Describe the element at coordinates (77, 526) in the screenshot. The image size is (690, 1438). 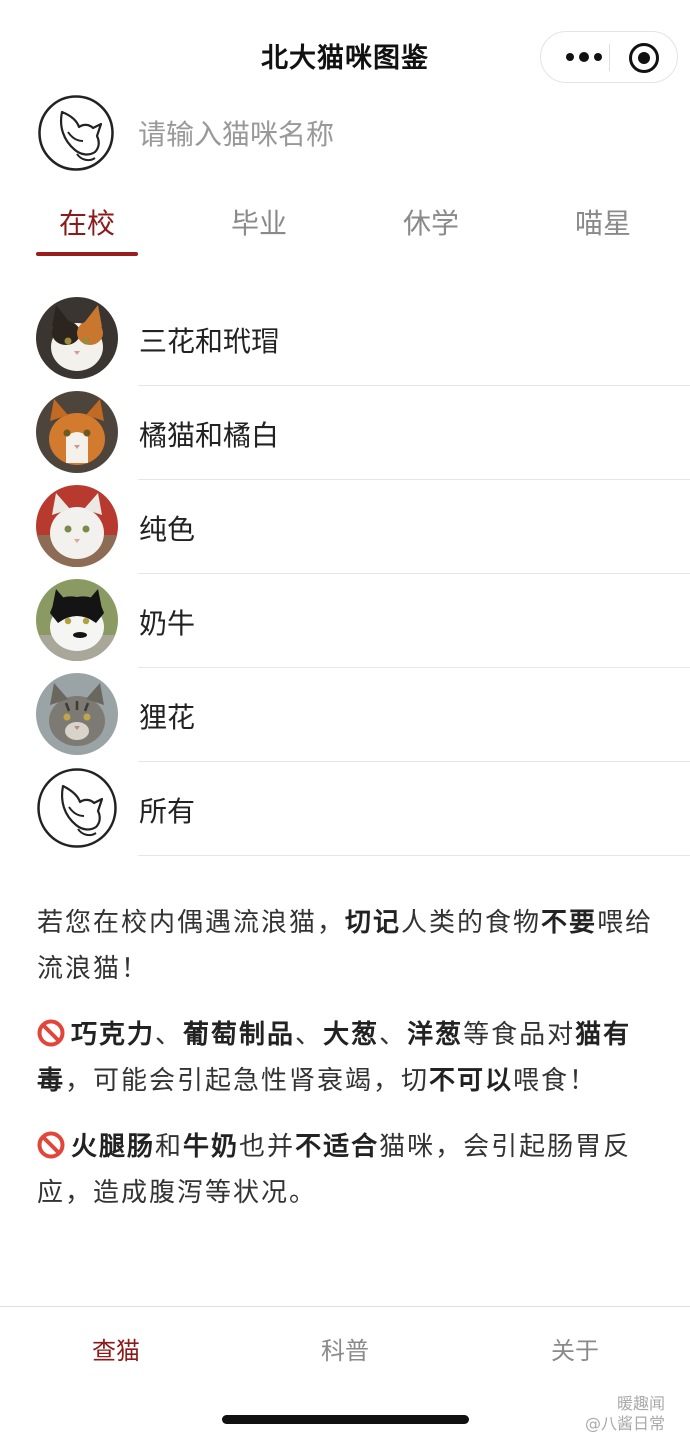
I see `white-cat-photo` at that location.